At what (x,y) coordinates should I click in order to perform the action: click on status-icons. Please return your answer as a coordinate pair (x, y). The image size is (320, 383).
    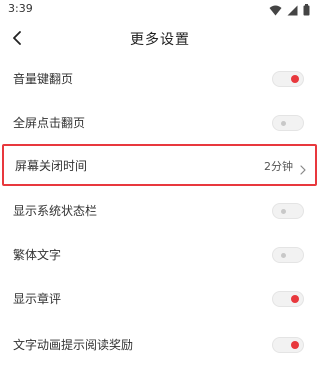
    Looking at the image, I should click on (289, 10).